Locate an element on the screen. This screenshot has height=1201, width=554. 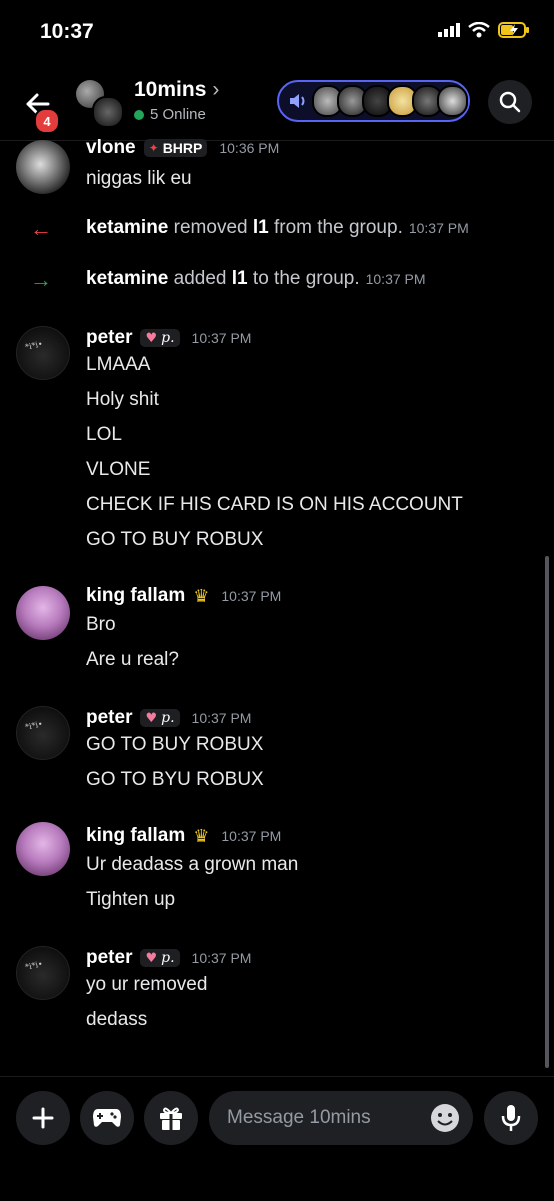
chevron-right-icon: › is located at coordinates (216, 89).